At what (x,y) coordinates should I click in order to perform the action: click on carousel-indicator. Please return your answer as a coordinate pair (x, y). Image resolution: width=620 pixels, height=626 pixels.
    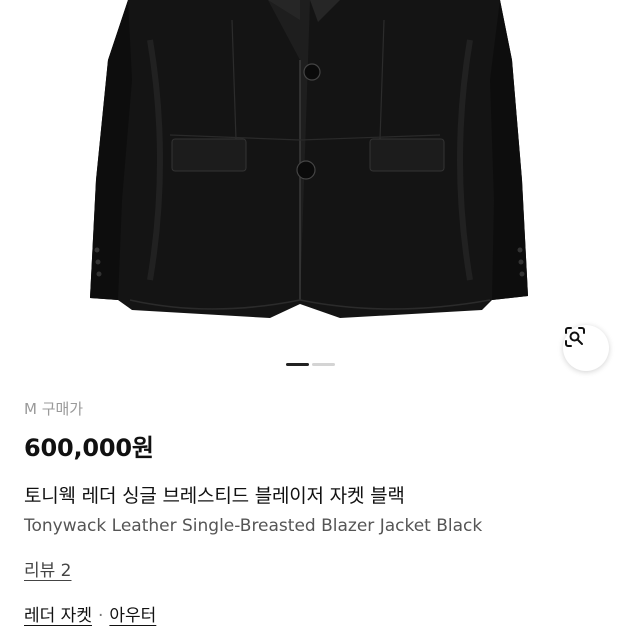
    Looking at the image, I should click on (310, 364).